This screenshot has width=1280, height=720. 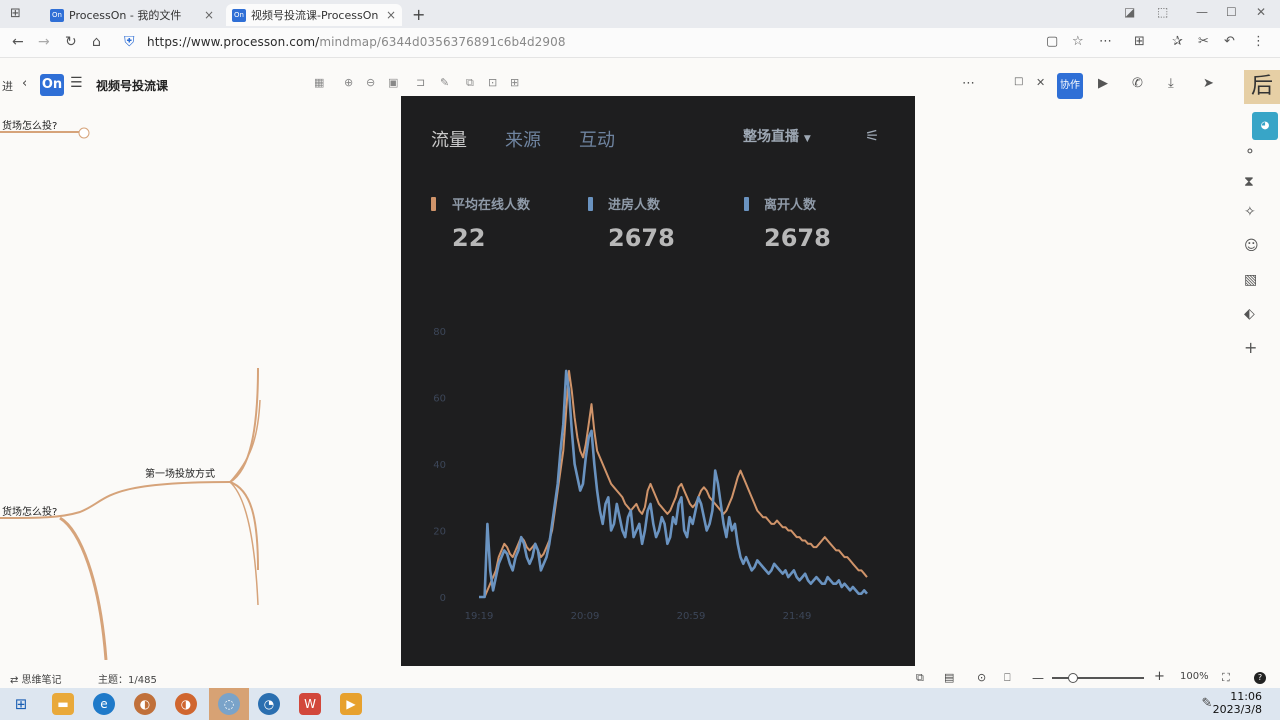 I want to click on edit-tool-icon: ✎, so click(x=444, y=82).